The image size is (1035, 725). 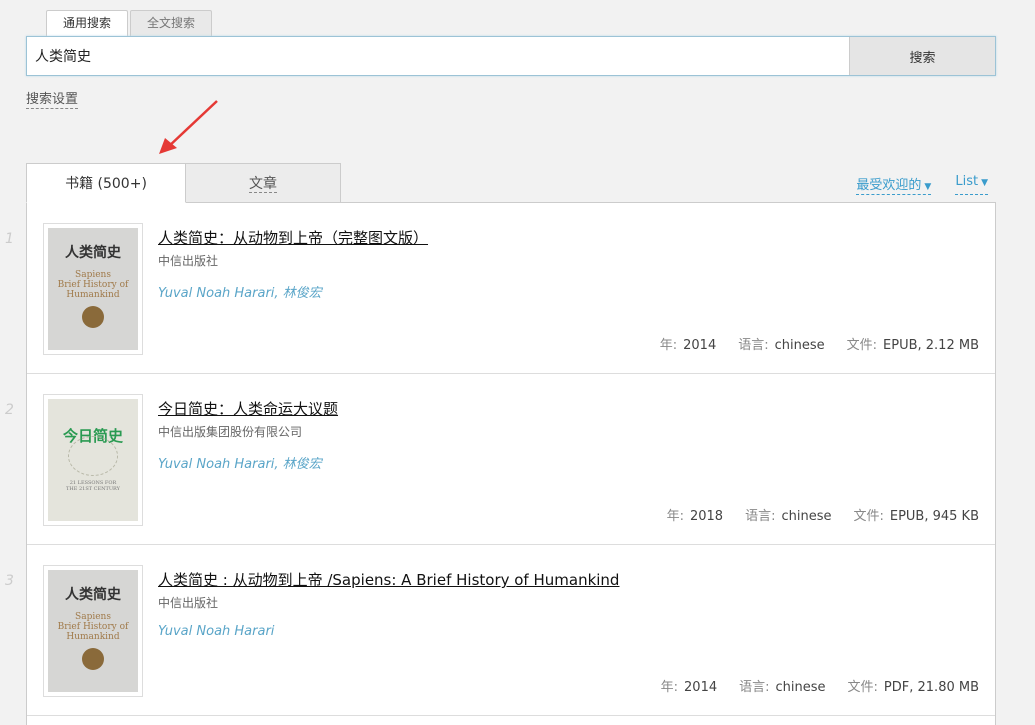 What do you see at coordinates (171, 23) in the screenshot?
I see `tab-fulltext-search: 全文搜索` at bounding box center [171, 23].